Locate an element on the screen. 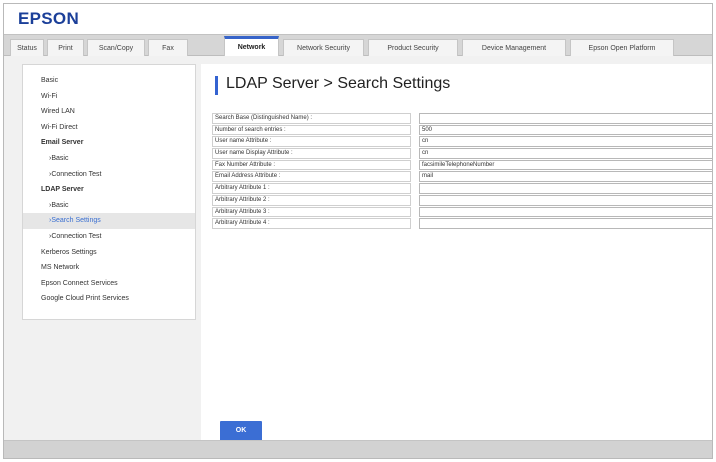  user-name-display-attribute-input: cn is located at coordinates (565, 153).